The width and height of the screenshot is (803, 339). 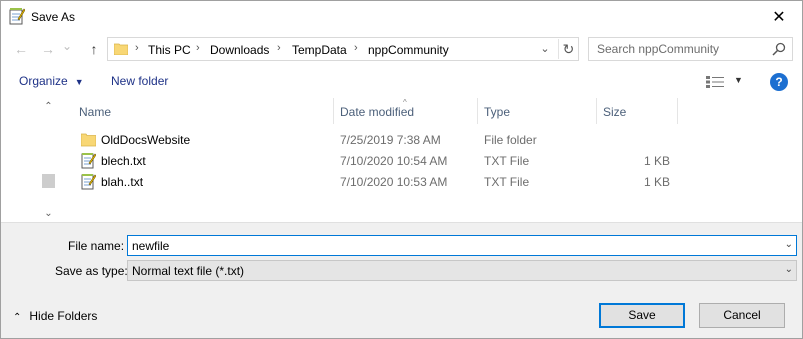 What do you see at coordinates (679, 49) in the screenshot?
I see `search-input` at bounding box center [679, 49].